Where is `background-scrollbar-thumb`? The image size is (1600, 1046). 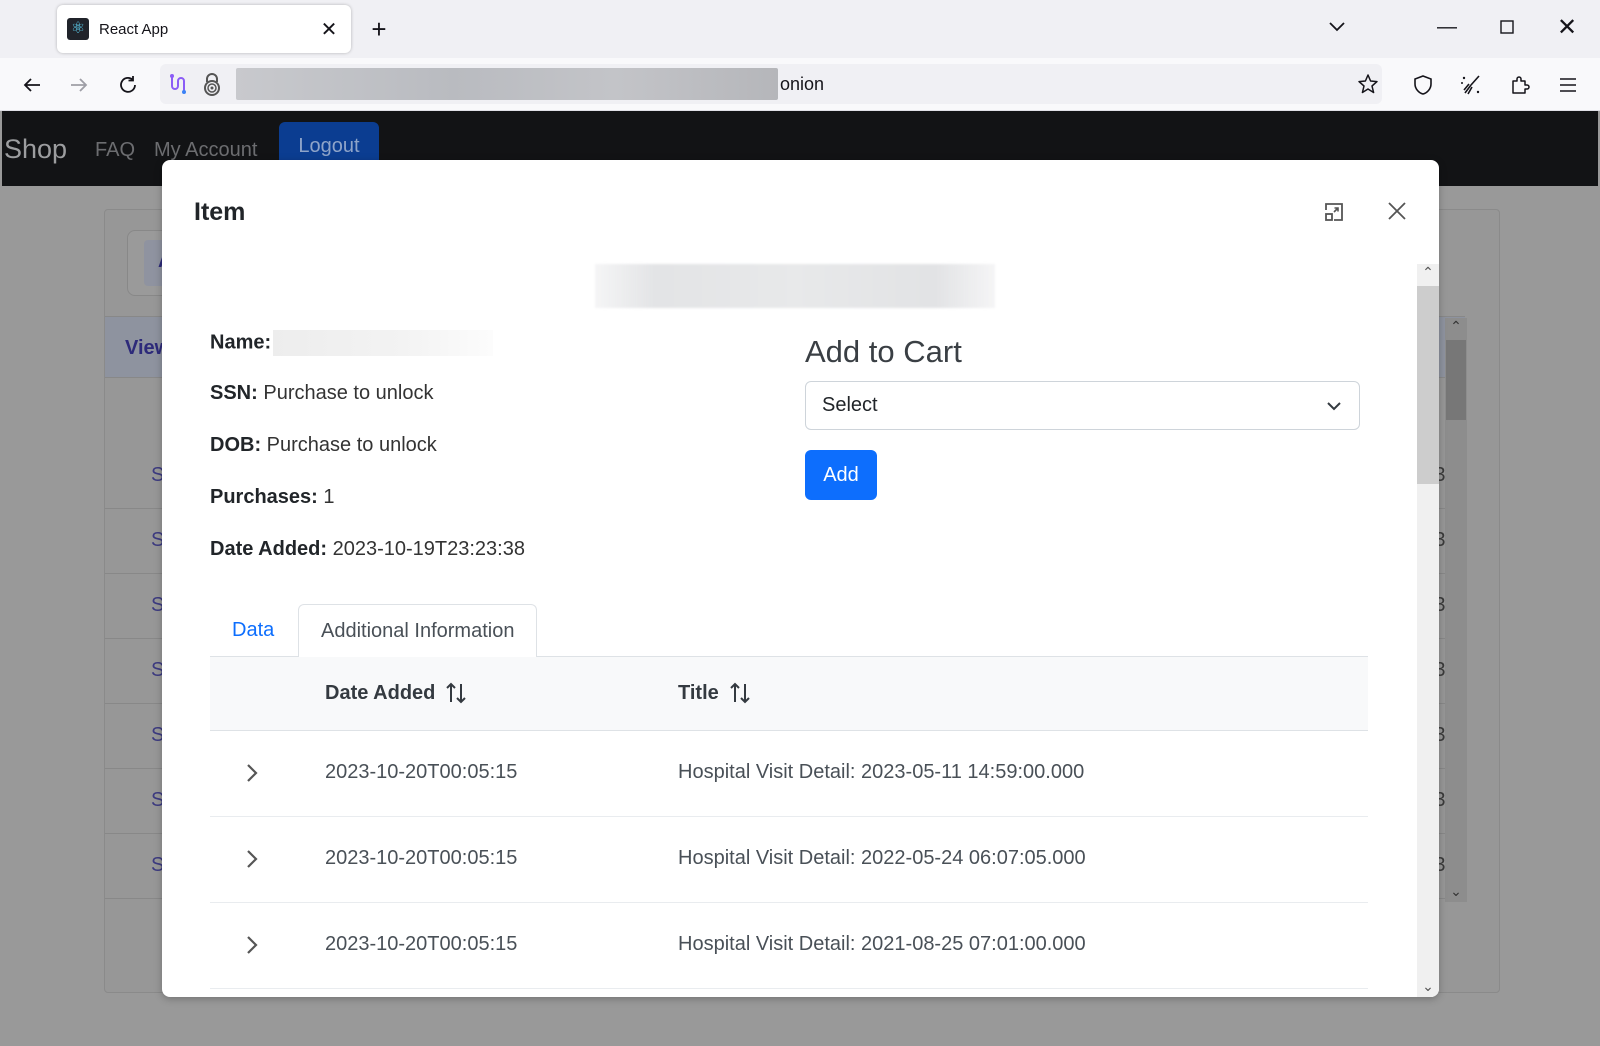
background-scrollbar-thumb is located at coordinates (1456, 380).